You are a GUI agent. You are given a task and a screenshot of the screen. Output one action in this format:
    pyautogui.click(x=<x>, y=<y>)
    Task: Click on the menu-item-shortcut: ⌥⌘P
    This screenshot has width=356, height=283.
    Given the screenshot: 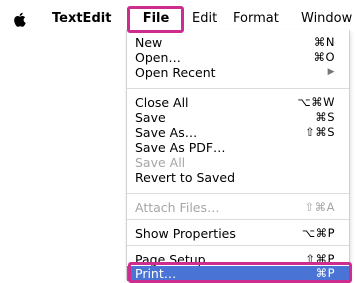 What is the action you would take?
    pyautogui.click(x=318, y=233)
    